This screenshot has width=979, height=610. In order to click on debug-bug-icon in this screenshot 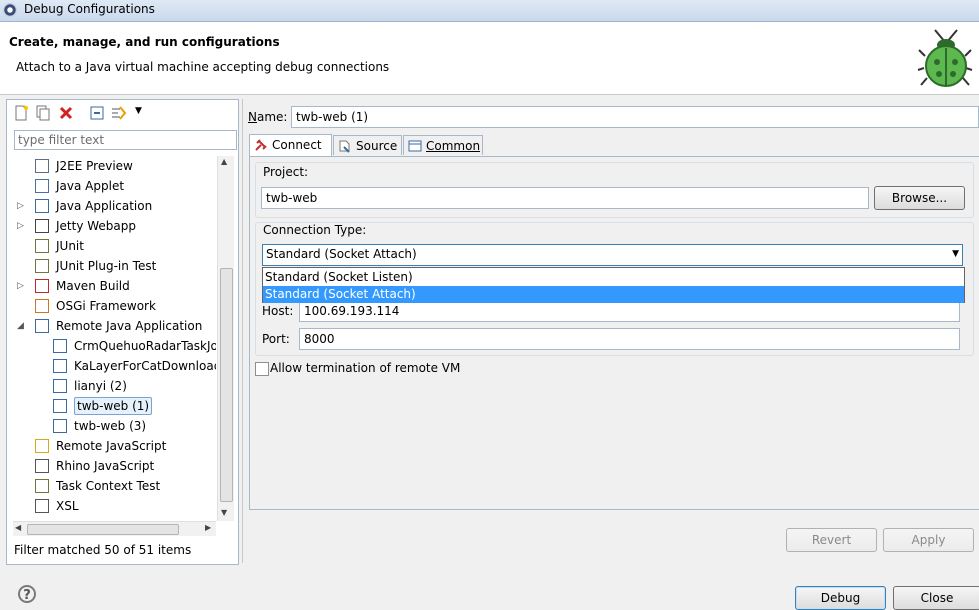, I will do `click(945, 58)`.